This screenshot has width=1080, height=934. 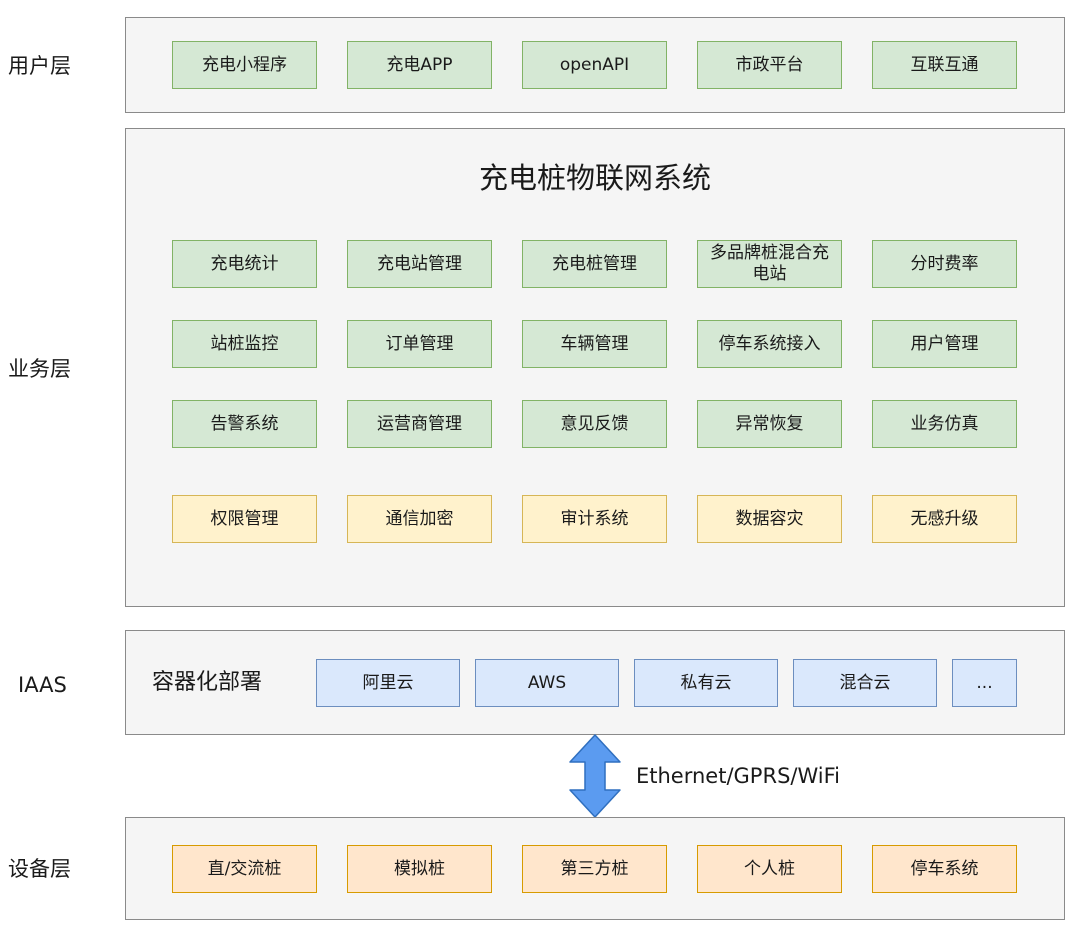 What do you see at coordinates (769, 264) in the screenshot?
I see `business-box: 多品牌桩混合充电站` at bounding box center [769, 264].